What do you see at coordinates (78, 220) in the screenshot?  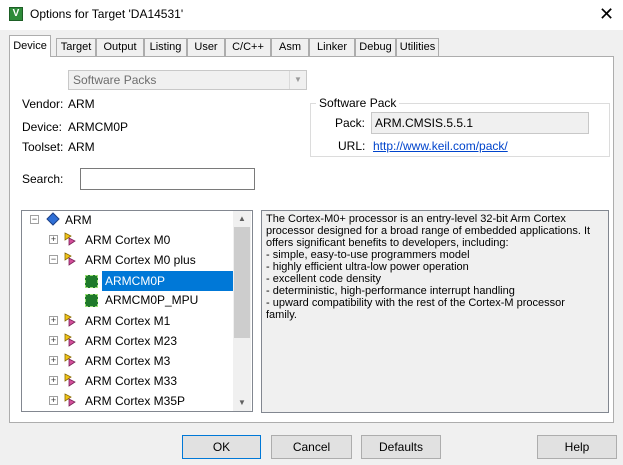 I see `tree-label: ARM` at bounding box center [78, 220].